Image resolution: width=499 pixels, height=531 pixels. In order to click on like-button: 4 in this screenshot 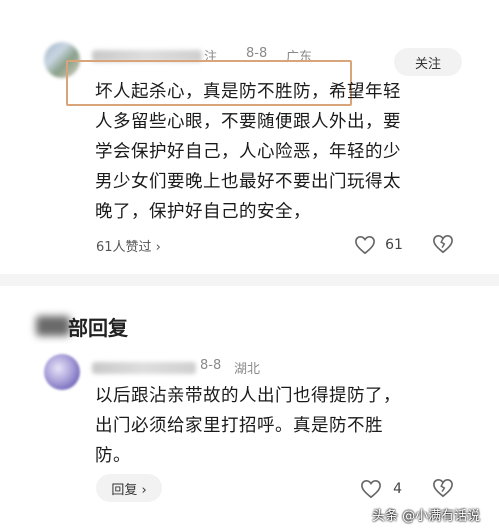, I will do `click(381, 488)`.